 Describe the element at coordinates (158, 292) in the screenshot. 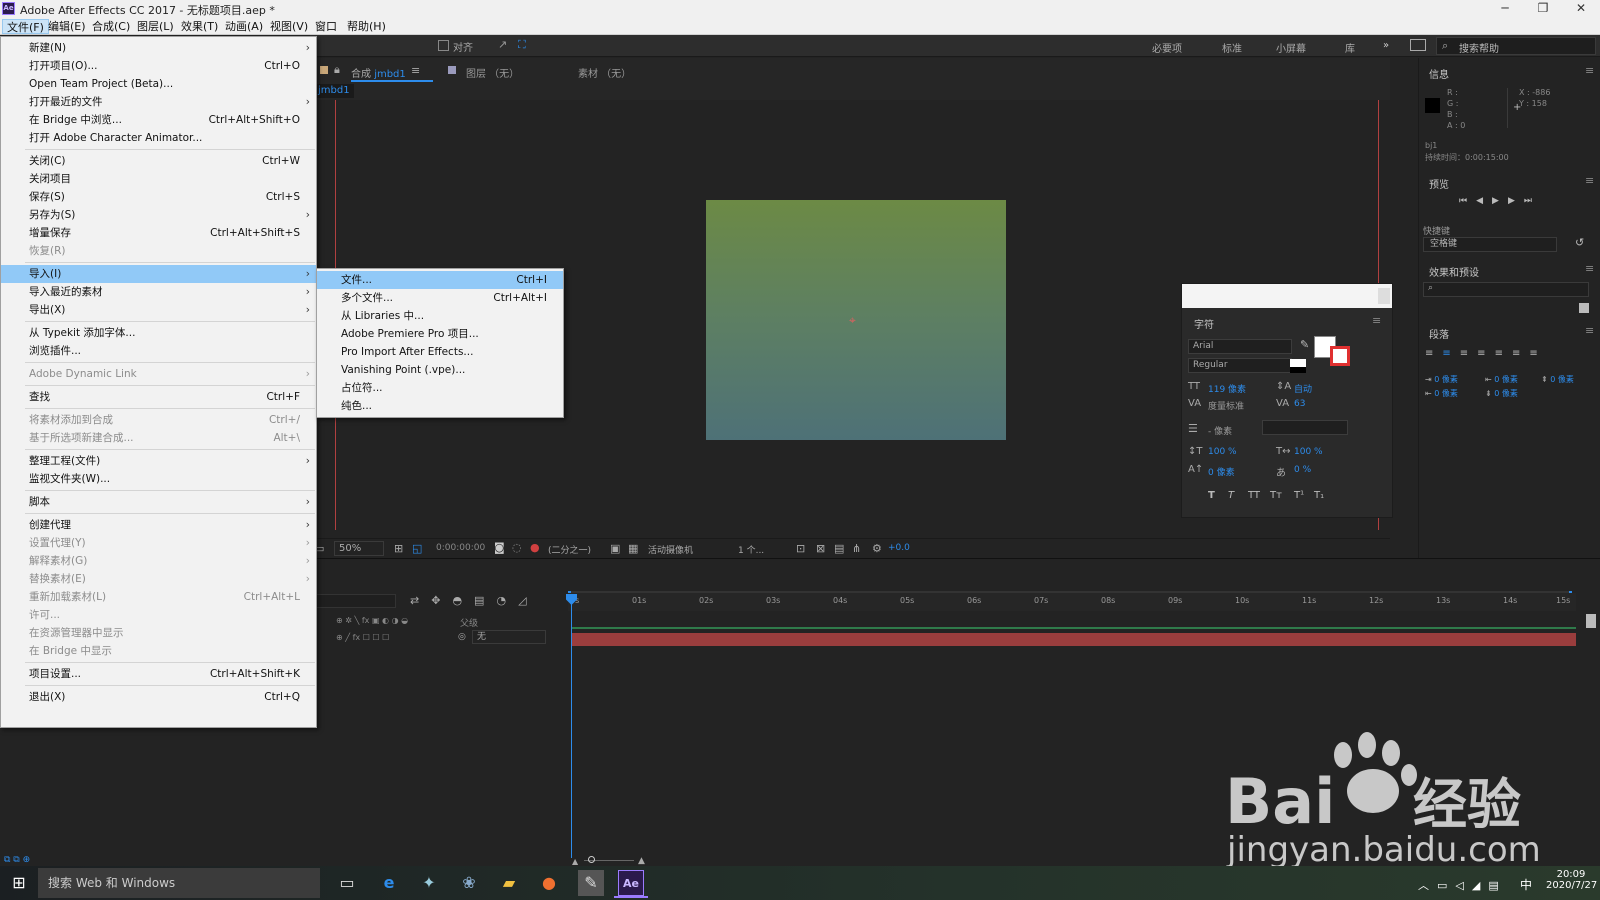

I see `file-menu-item: 导入最近的素材 ›` at that location.